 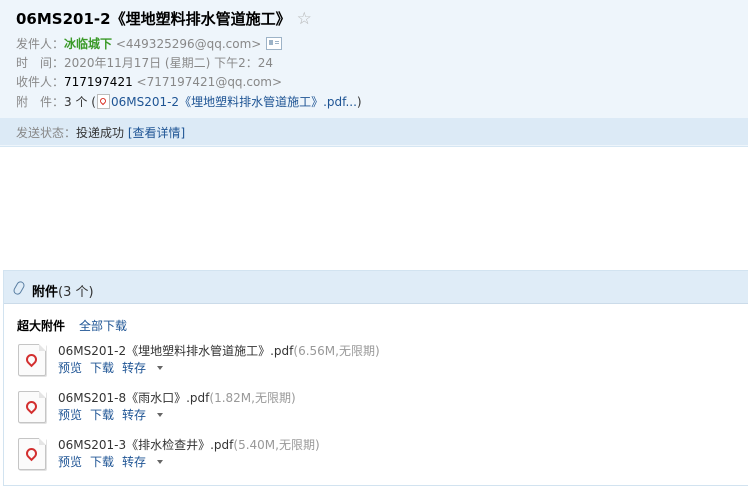 What do you see at coordinates (146, 445) in the screenshot?
I see `attachment-name: 06MS201-3《排水检查井》.pdf` at bounding box center [146, 445].